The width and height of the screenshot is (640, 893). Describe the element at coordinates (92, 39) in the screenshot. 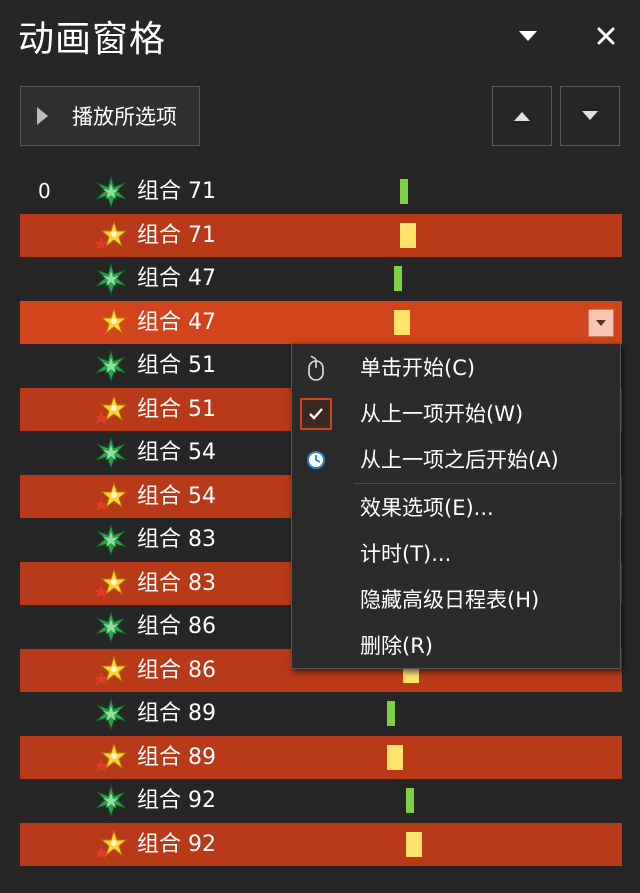

I see `pane-title: 动画窗格` at that location.